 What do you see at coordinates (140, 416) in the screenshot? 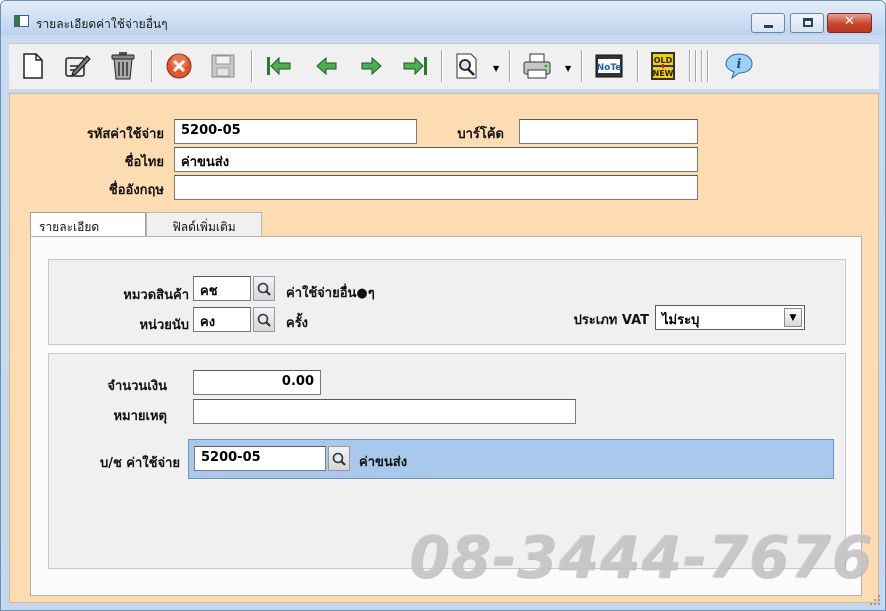
I see `remark-label: หมายเหตุ` at bounding box center [140, 416].